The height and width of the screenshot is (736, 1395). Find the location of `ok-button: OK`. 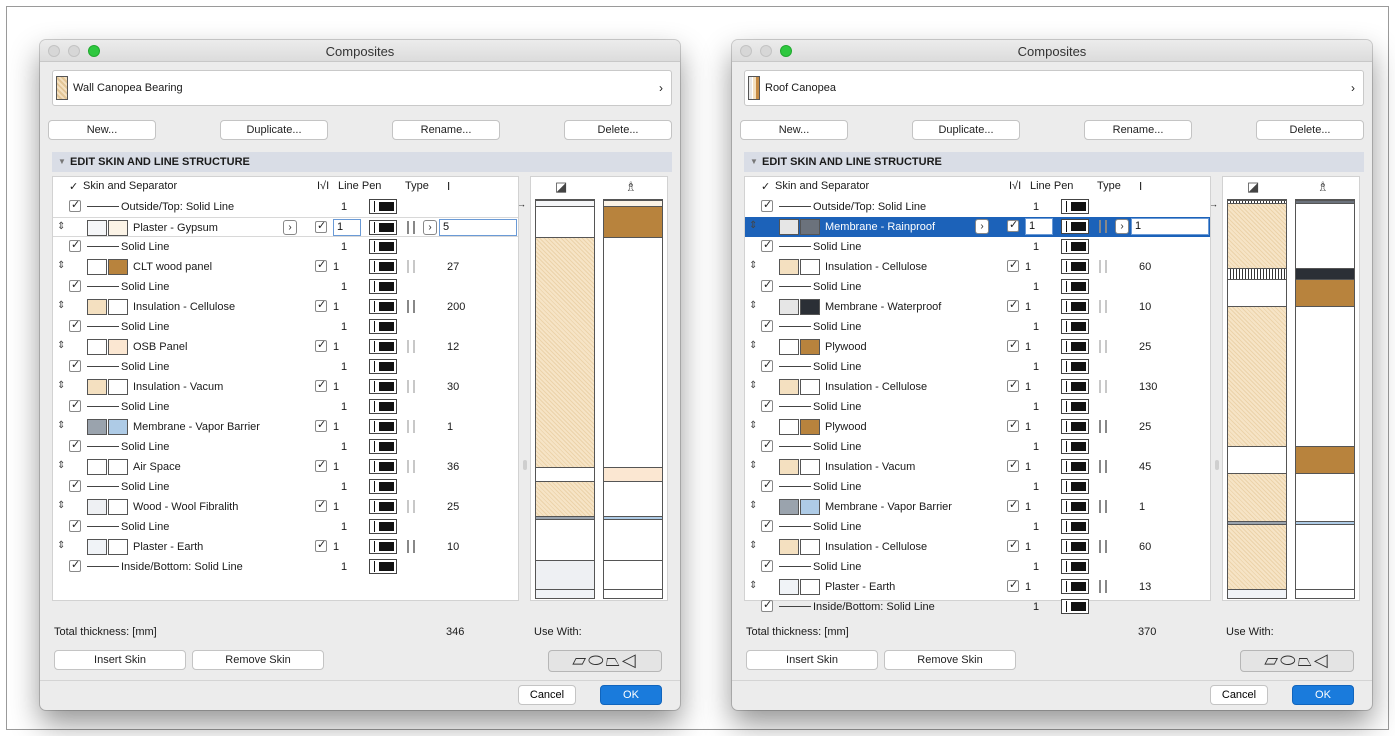

ok-button: OK is located at coordinates (631, 695).